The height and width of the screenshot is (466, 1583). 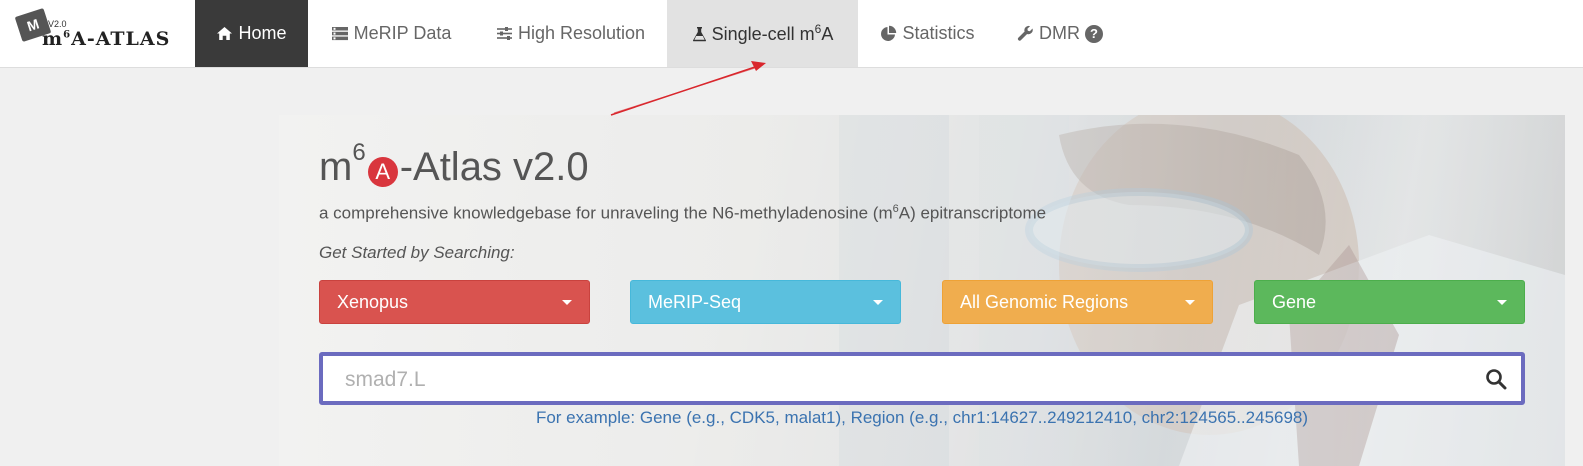 What do you see at coordinates (373, 301) in the screenshot?
I see `species-dropdown-label: Xenopus` at bounding box center [373, 301].